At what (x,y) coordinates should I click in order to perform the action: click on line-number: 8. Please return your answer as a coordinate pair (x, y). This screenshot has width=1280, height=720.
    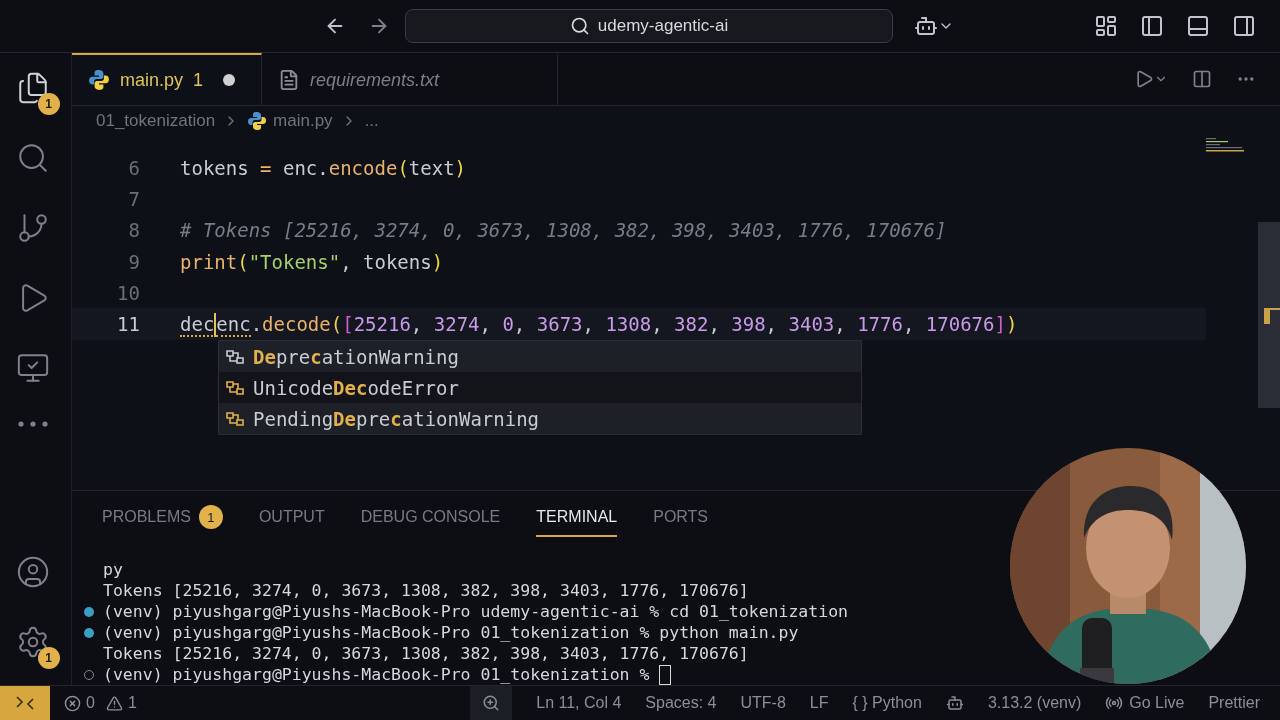
    Looking at the image, I should click on (133, 230).